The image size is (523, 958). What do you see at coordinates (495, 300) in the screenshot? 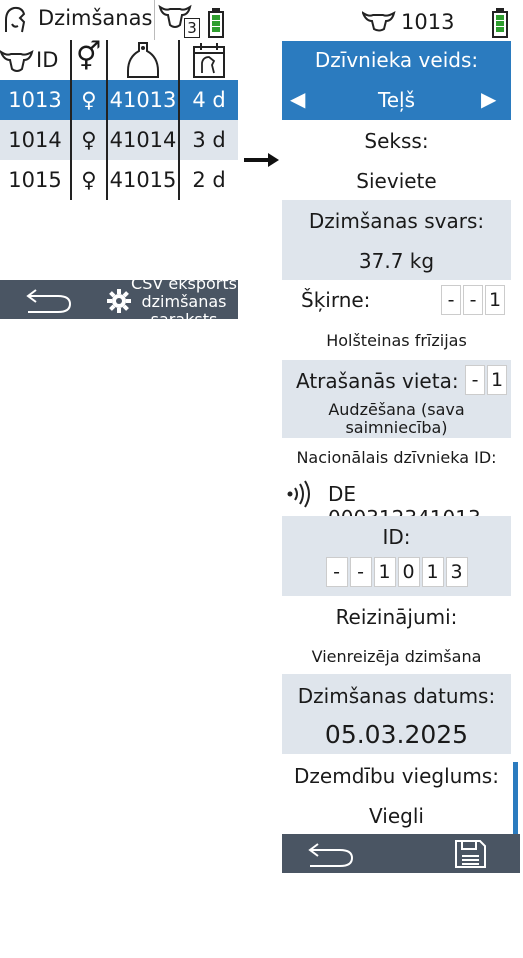
I see `breed-code-digit: 1` at bounding box center [495, 300].